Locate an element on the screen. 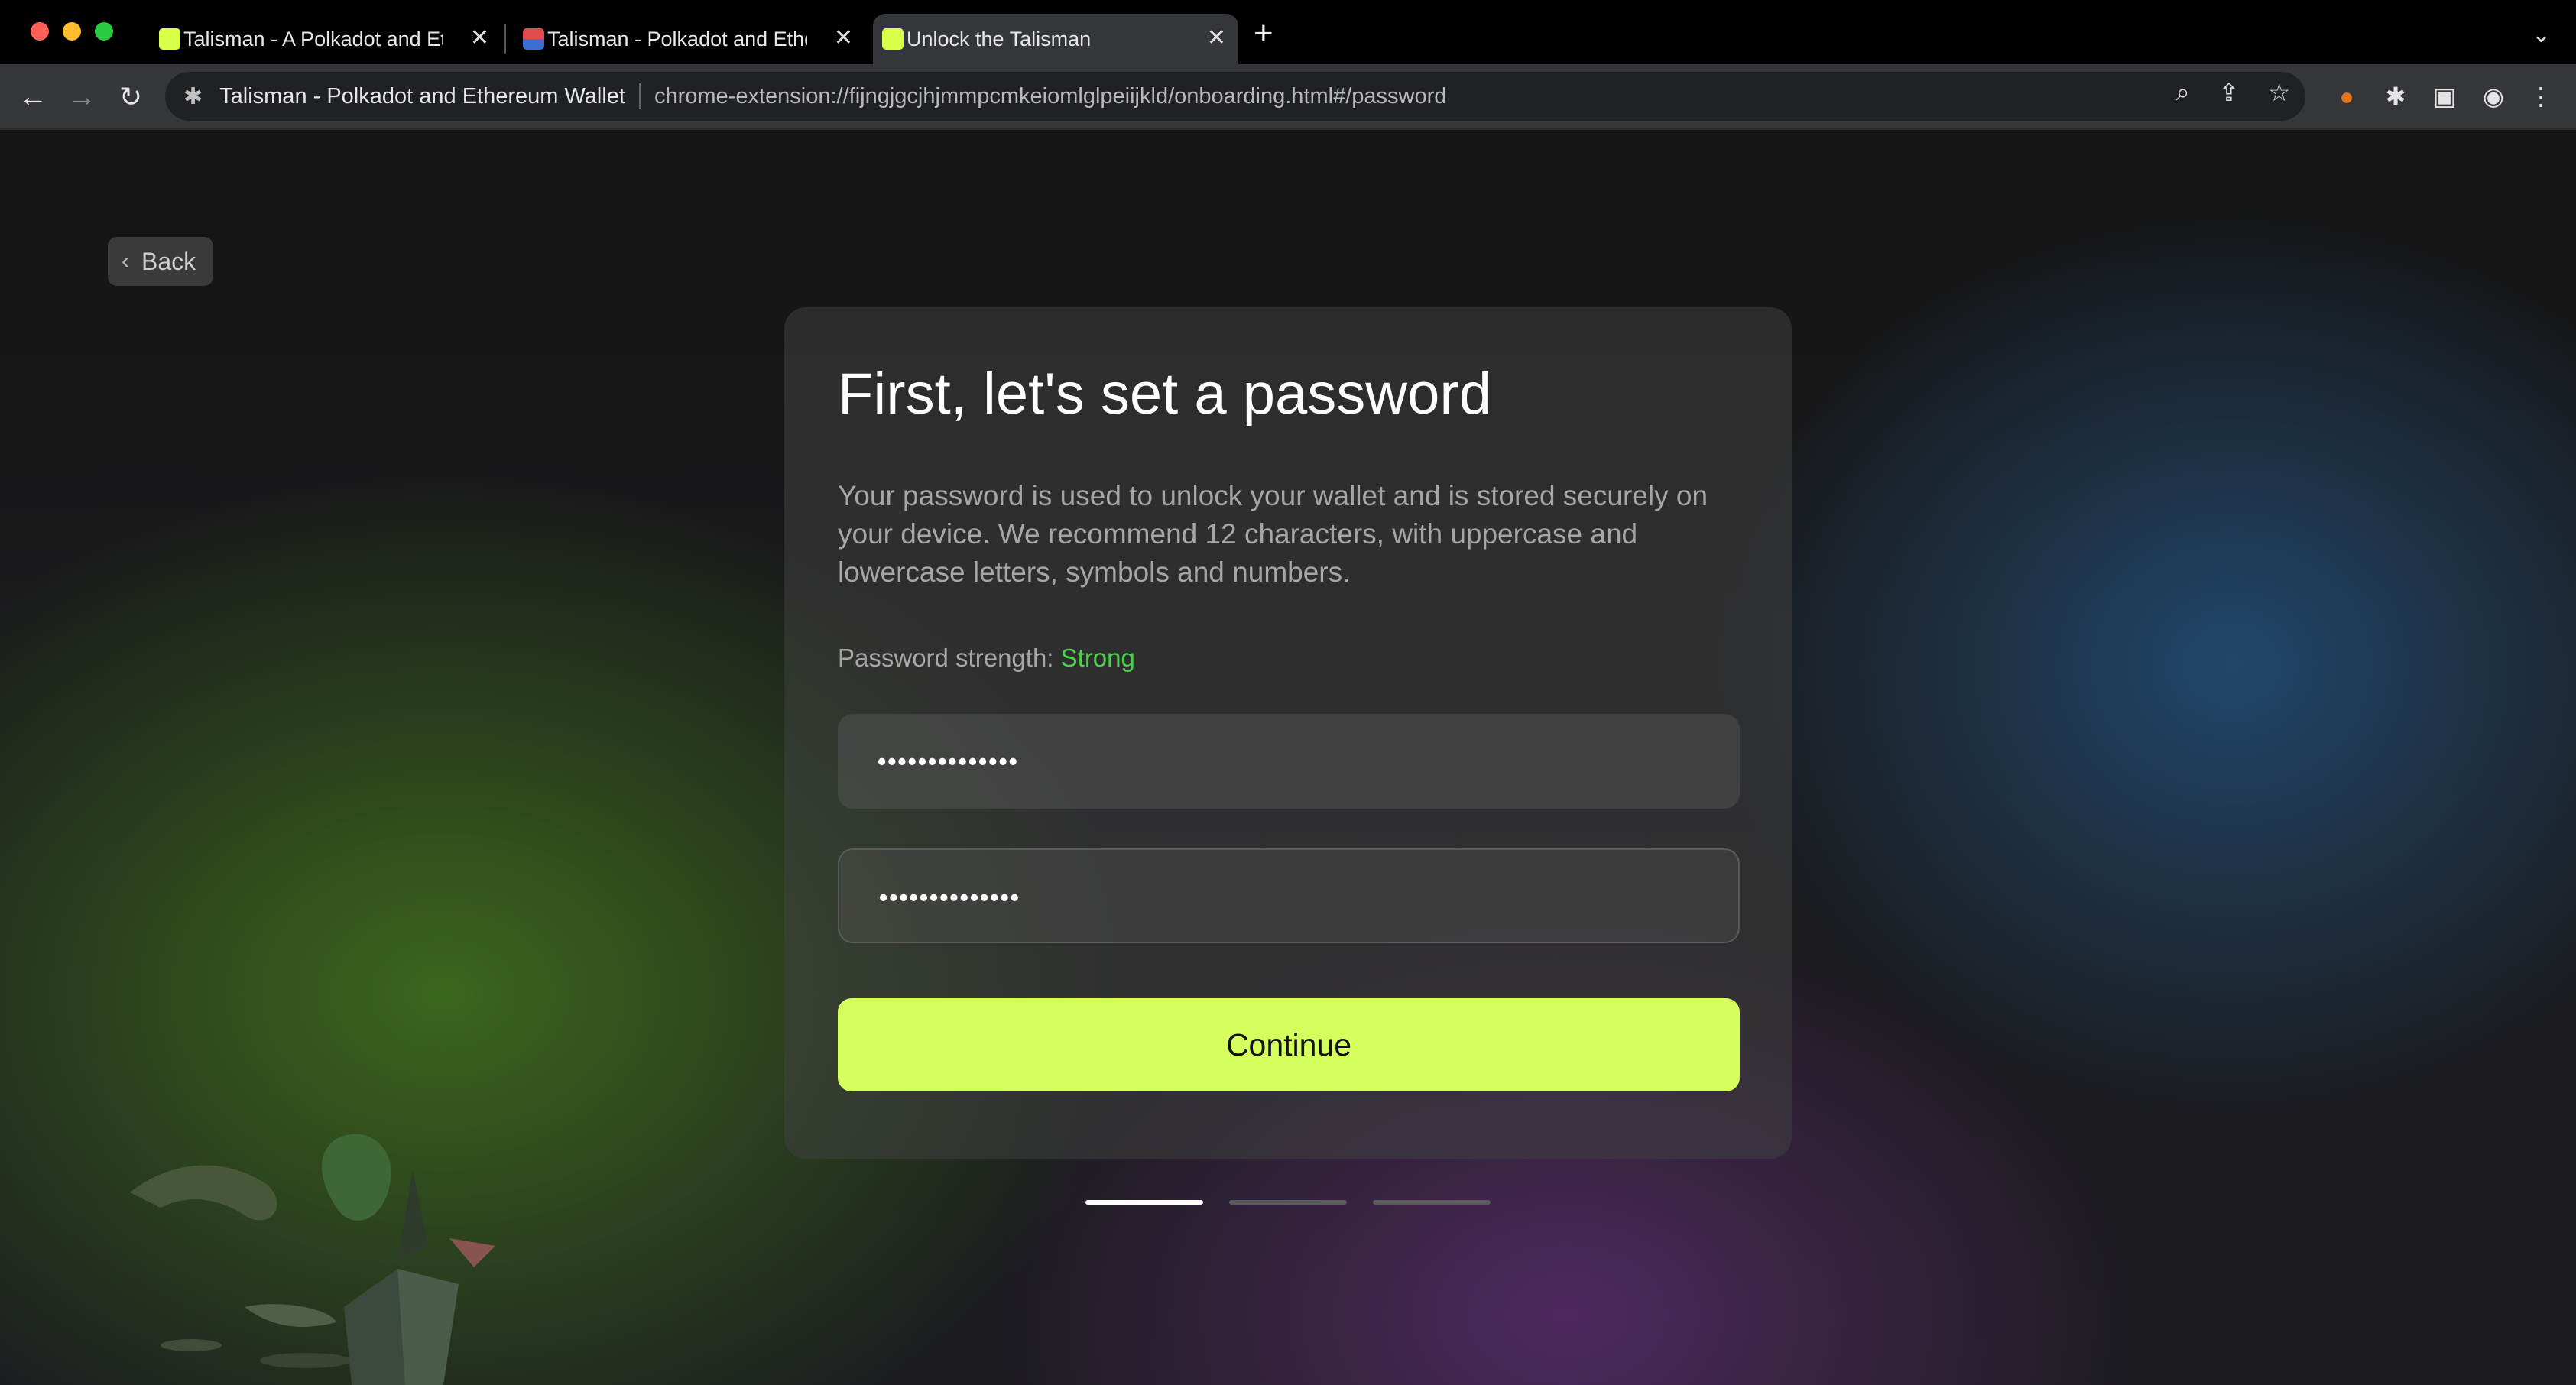 This screenshot has width=2576, height=1385. strength-value: Strong is located at coordinates (1097, 658).